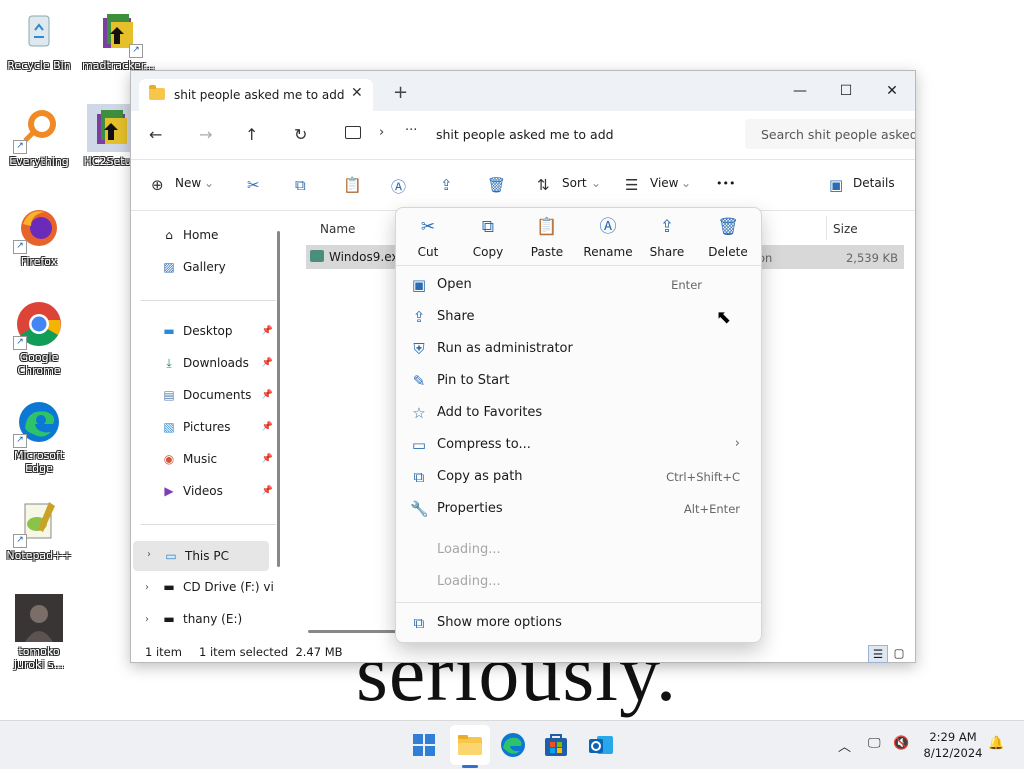 The image size is (1024, 769). What do you see at coordinates (874, 743) in the screenshot?
I see `network-icon: 🖵` at bounding box center [874, 743].